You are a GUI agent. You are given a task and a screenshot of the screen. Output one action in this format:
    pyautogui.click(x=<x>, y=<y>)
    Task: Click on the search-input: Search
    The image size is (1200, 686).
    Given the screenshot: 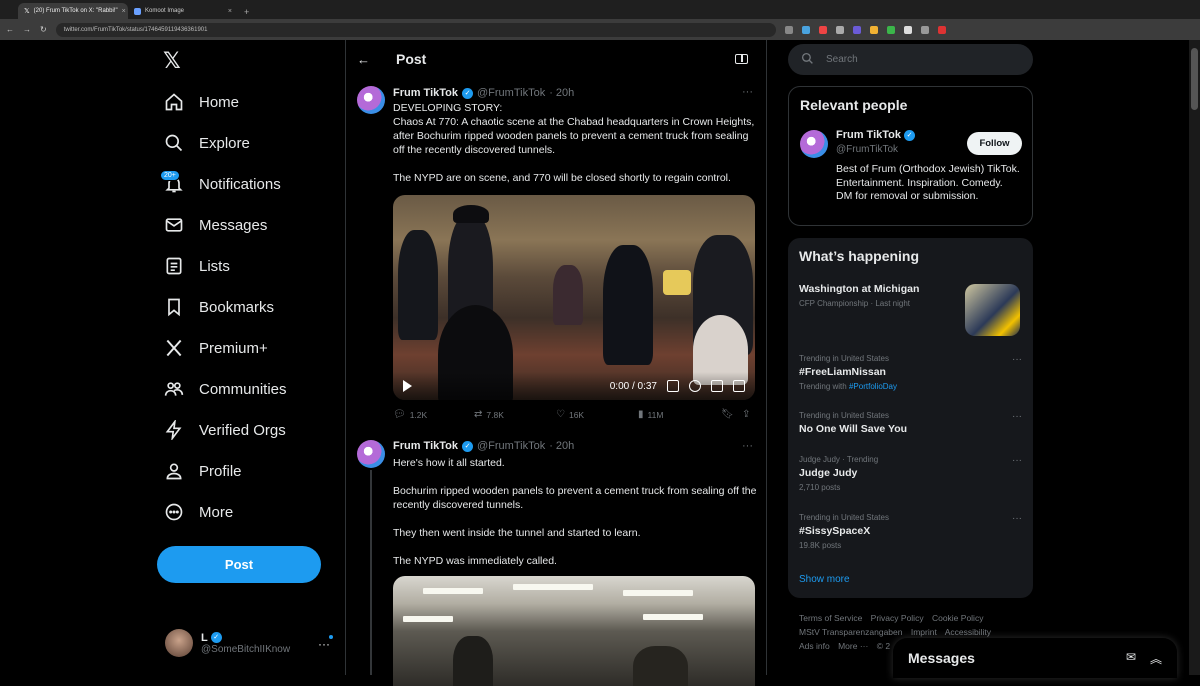 What is the action you would take?
    pyautogui.click(x=910, y=59)
    